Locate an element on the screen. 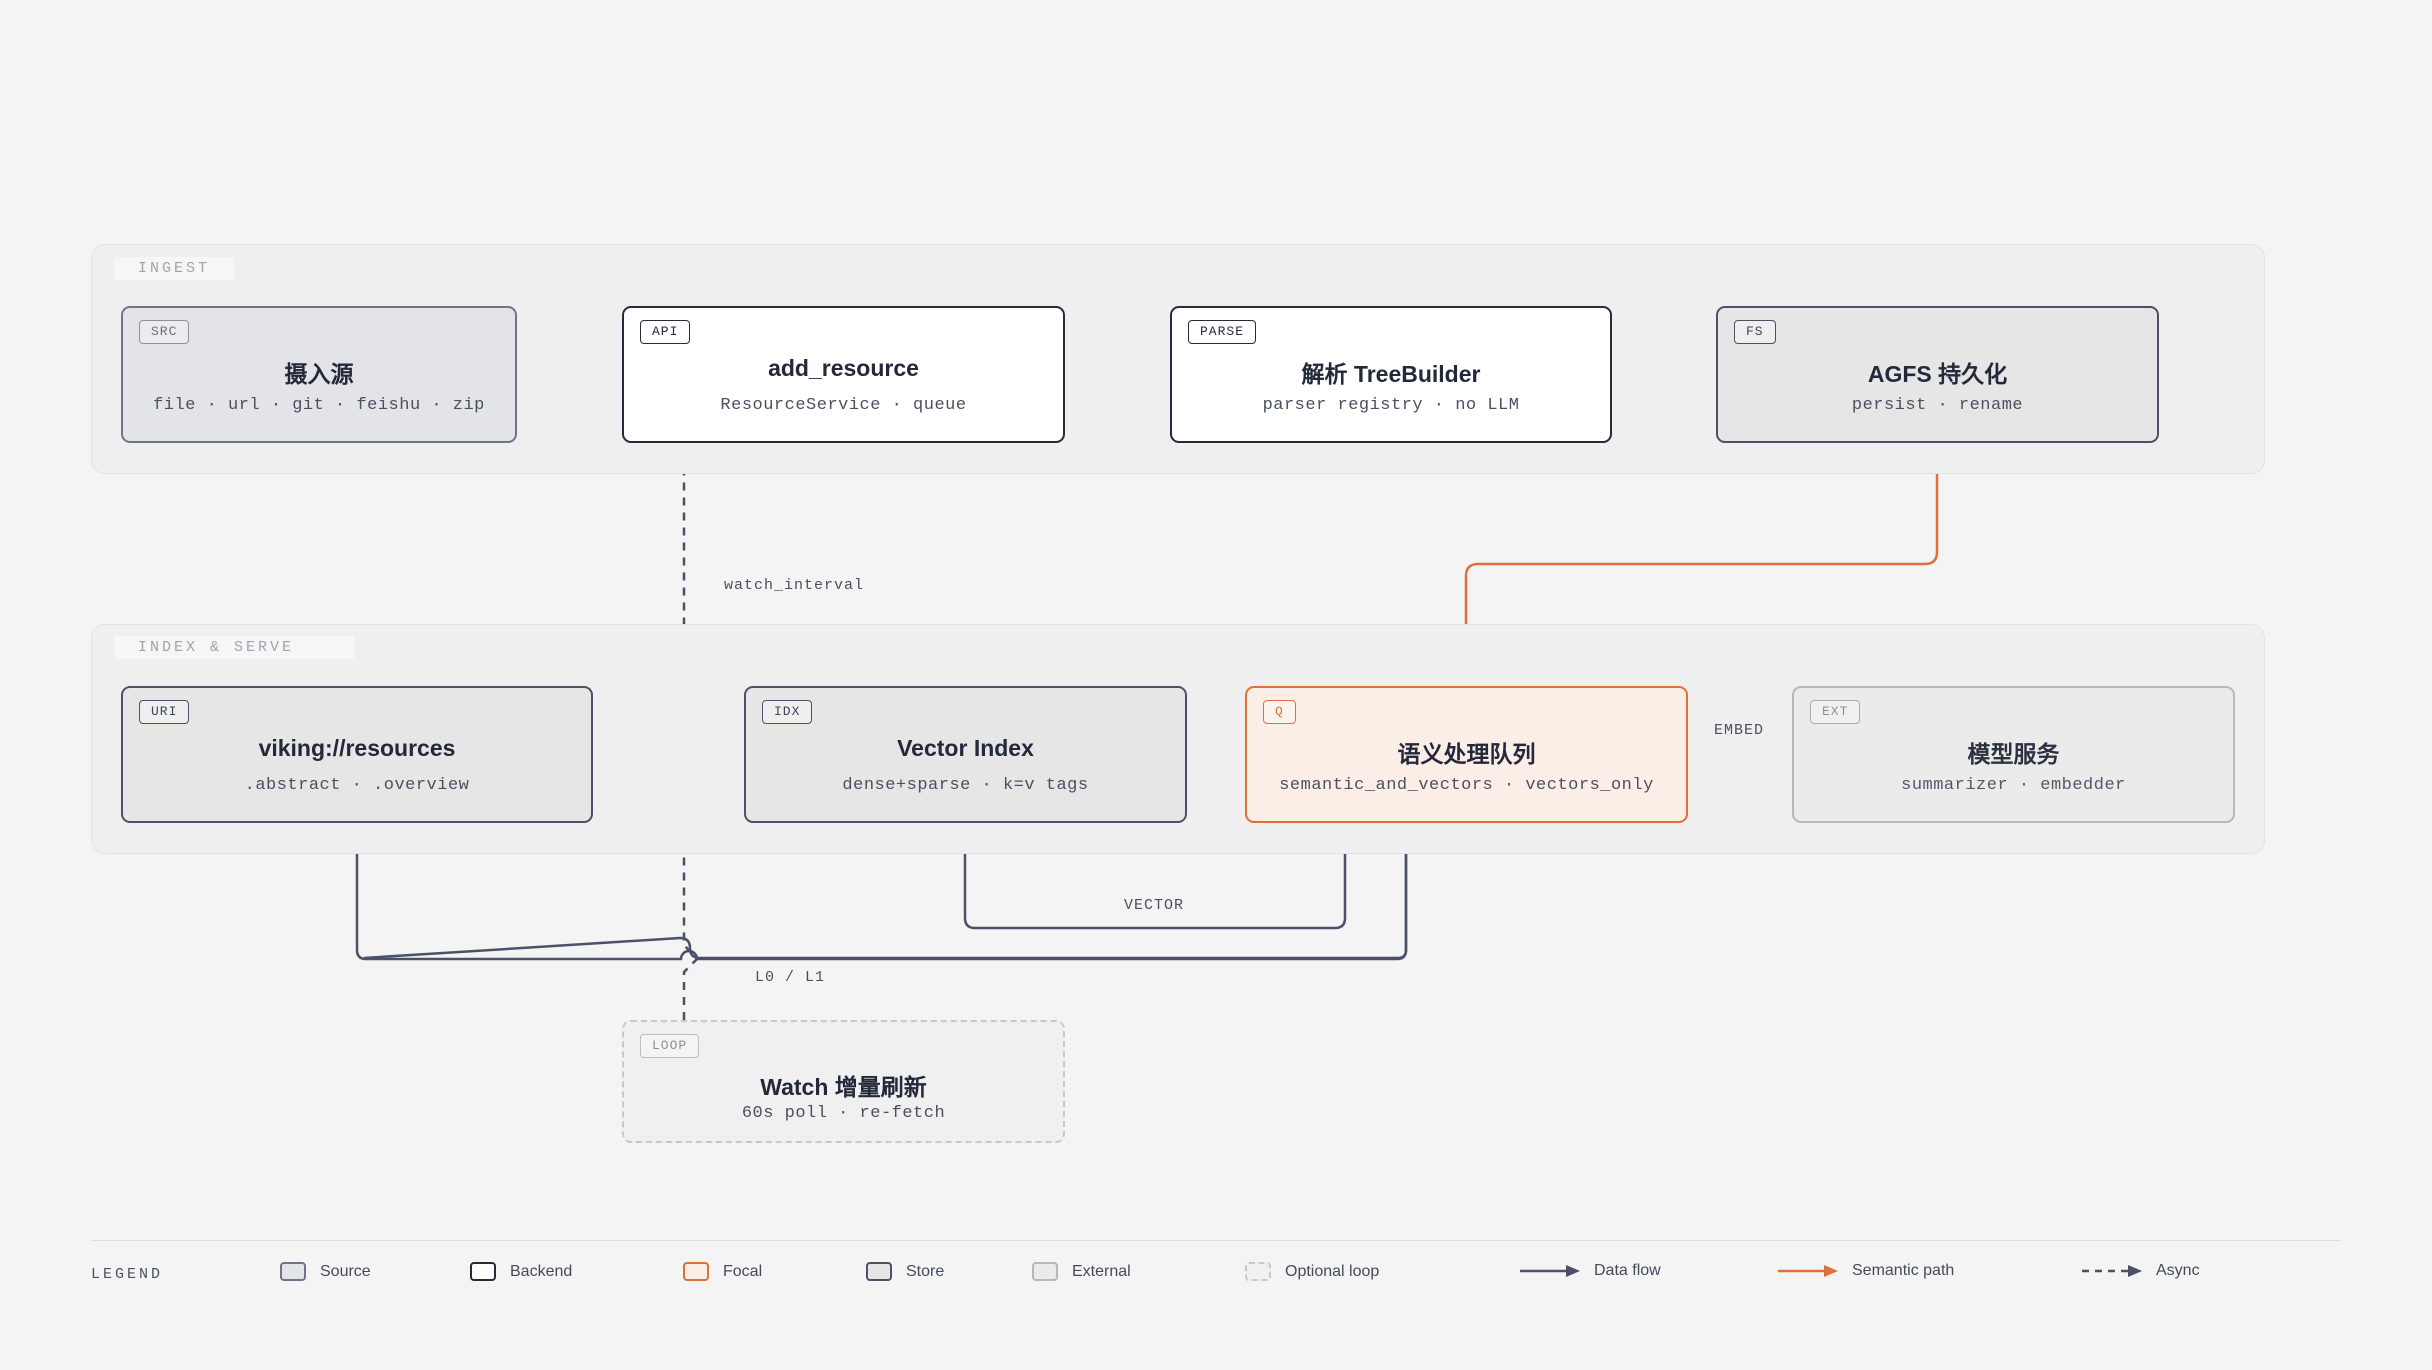 Image resolution: width=2432 pixels, height=1370 pixels. model-service-node: EXT 模型服务 summarizer · embedder is located at coordinates (2013, 754).